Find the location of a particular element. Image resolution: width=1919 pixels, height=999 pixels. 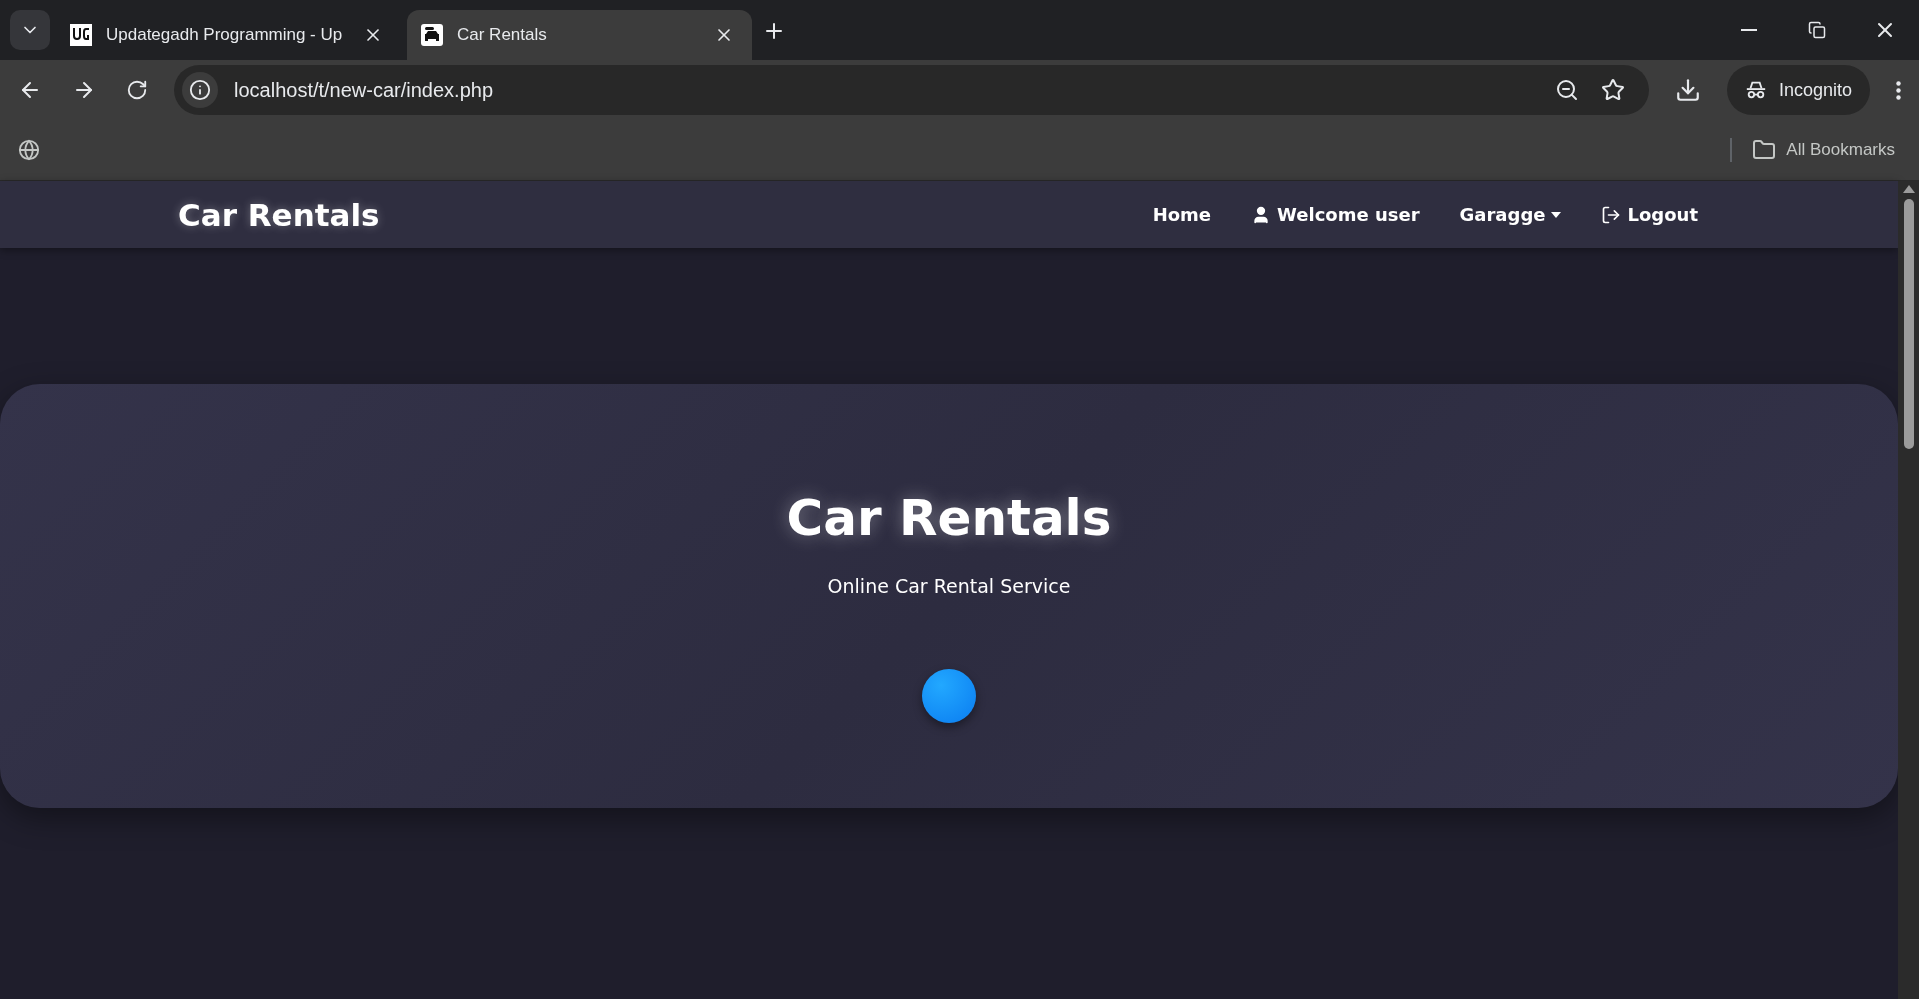

info-icon is located at coordinates (200, 90).